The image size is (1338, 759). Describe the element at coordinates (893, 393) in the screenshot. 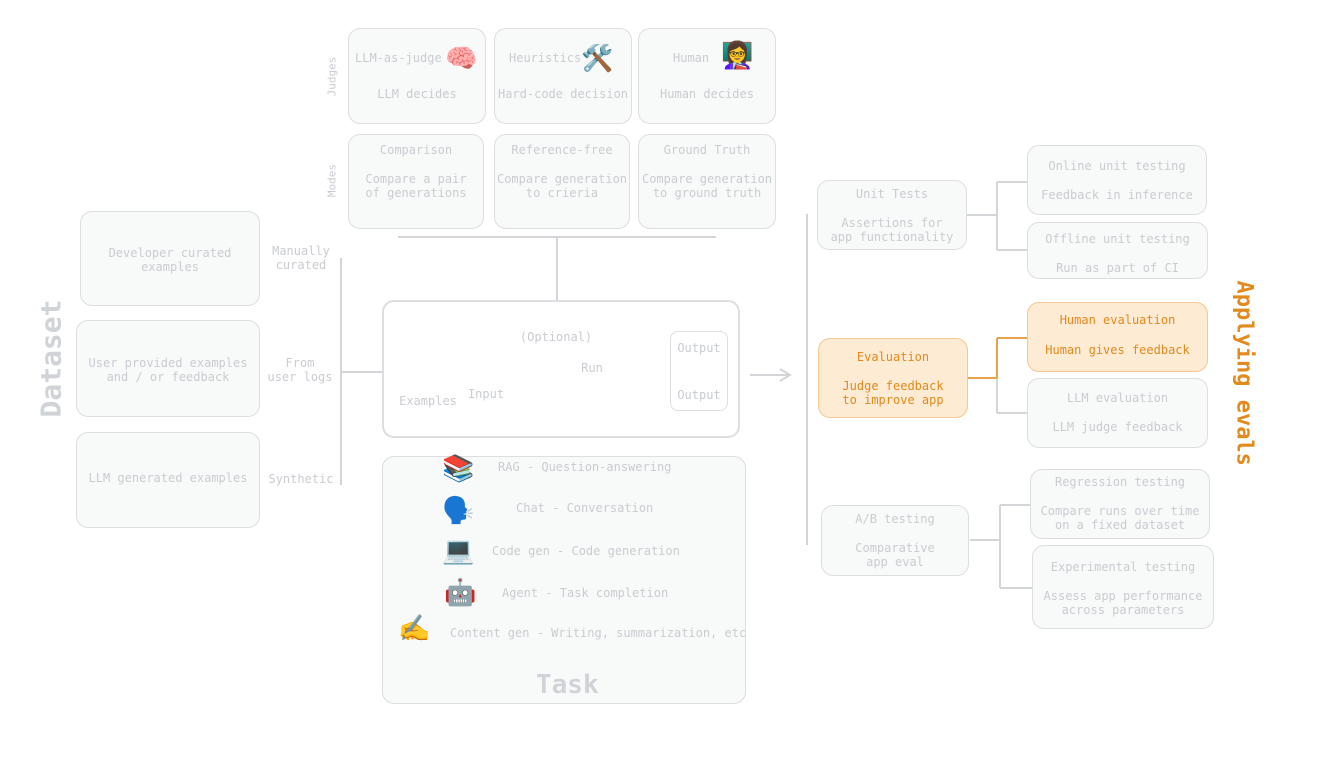

I see `group-desc: Judge feedback to improve app` at that location.